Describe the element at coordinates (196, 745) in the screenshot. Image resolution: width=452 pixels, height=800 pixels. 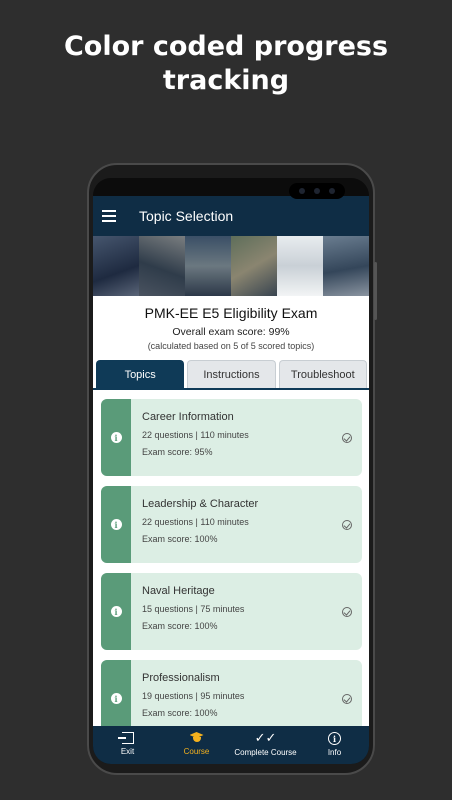
I see `nav-course: Course` at that location.